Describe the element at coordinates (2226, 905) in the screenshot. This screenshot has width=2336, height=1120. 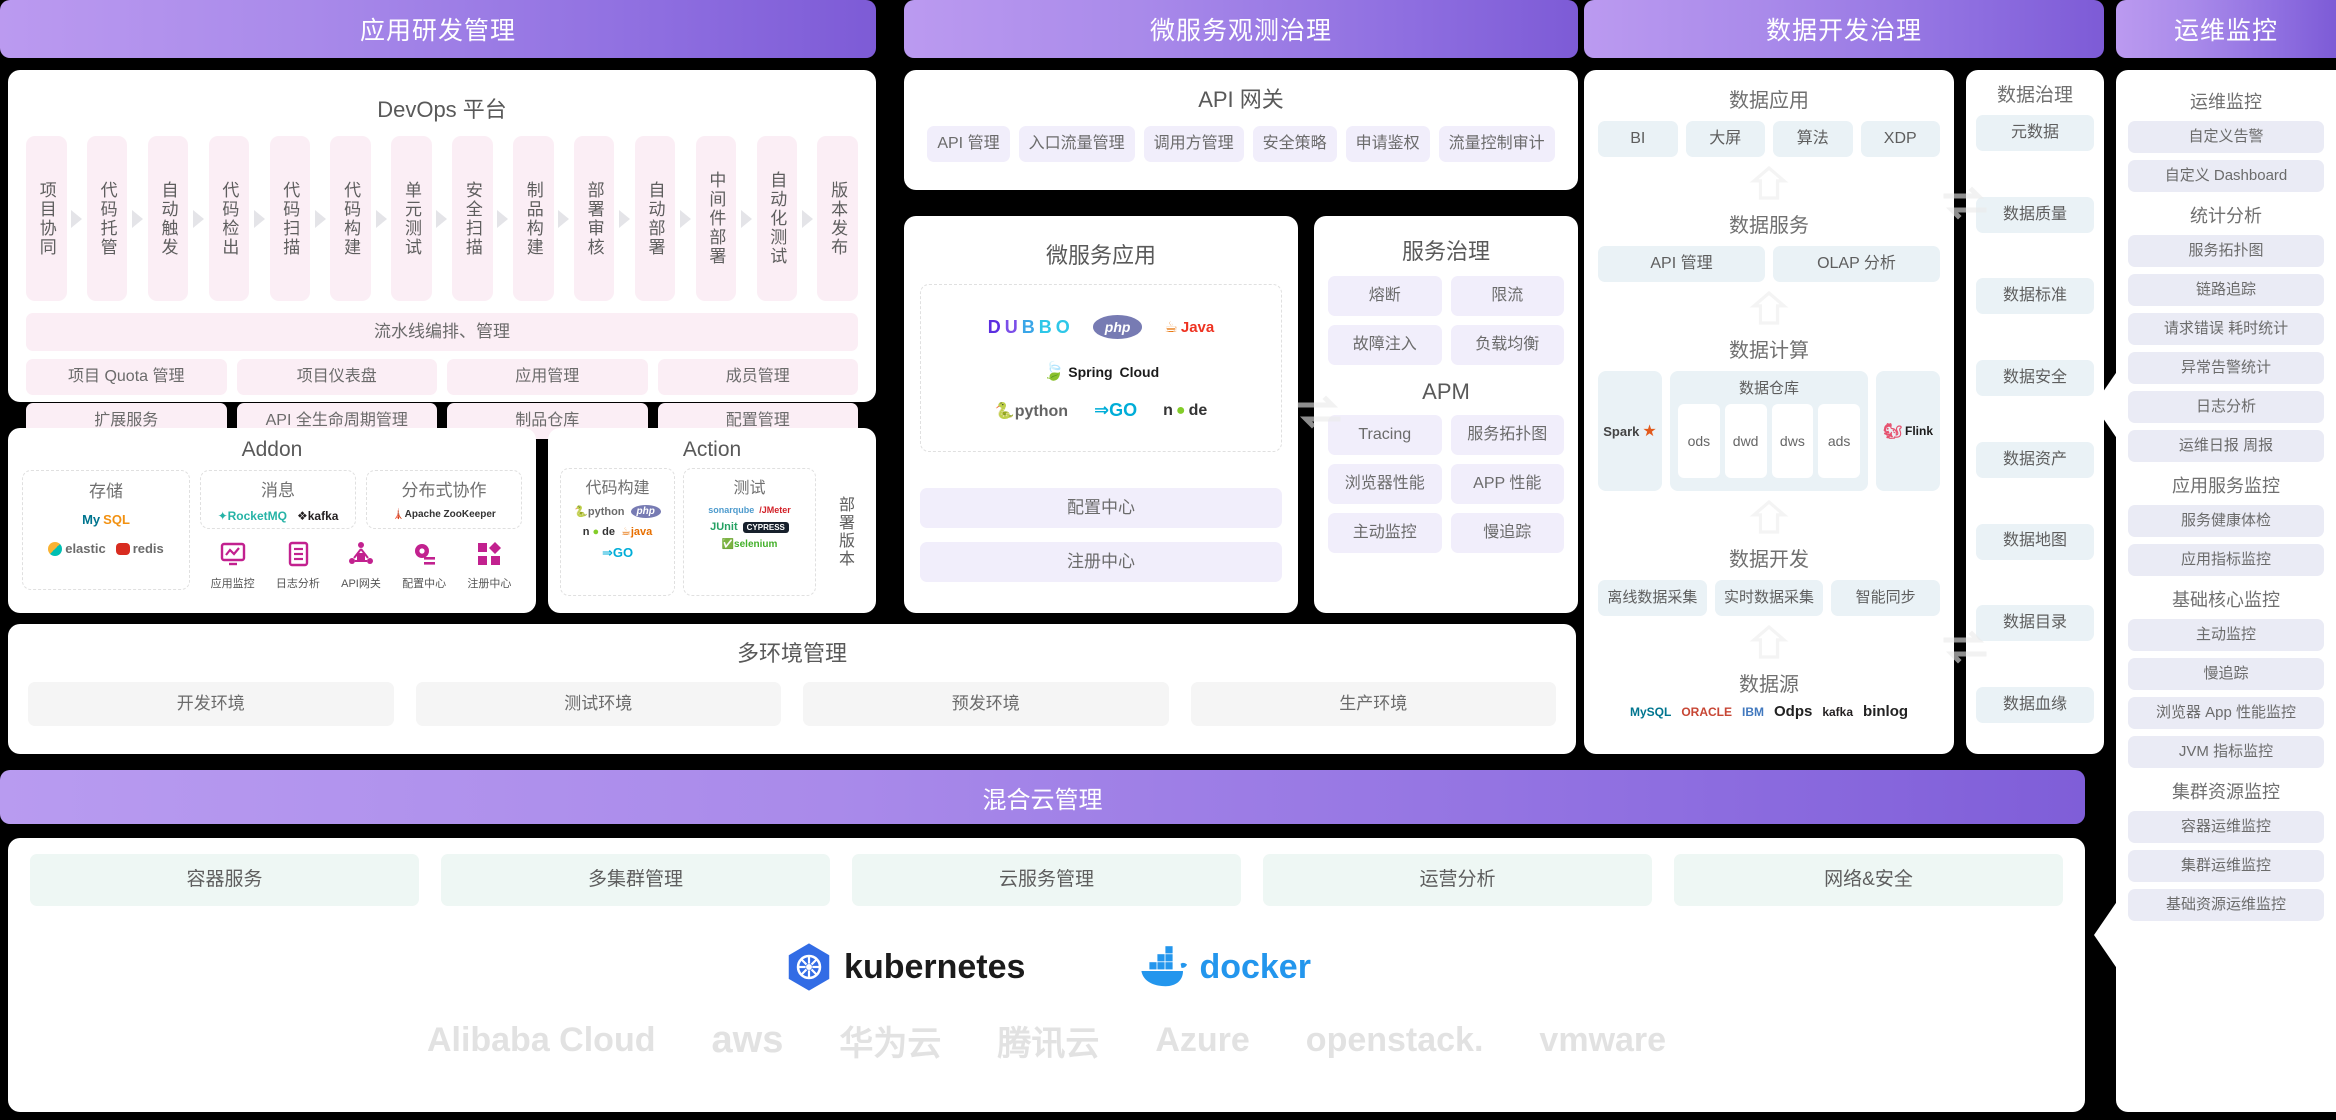
I see `ops-item-pill: 基础资源运维监控` at that location.